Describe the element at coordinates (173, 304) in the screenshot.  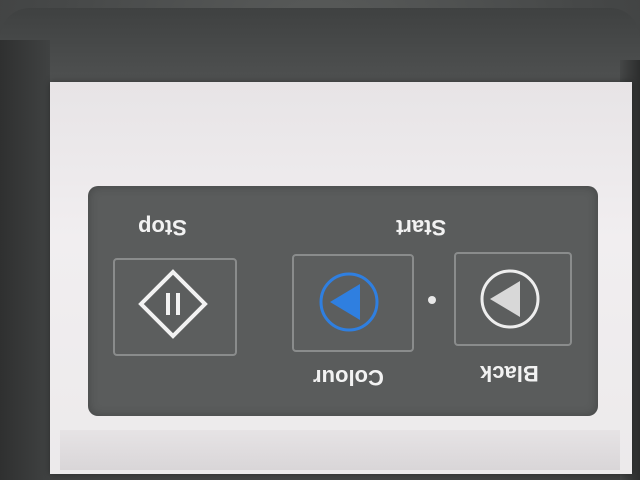
I see `pause-diamond-icon` at that location.